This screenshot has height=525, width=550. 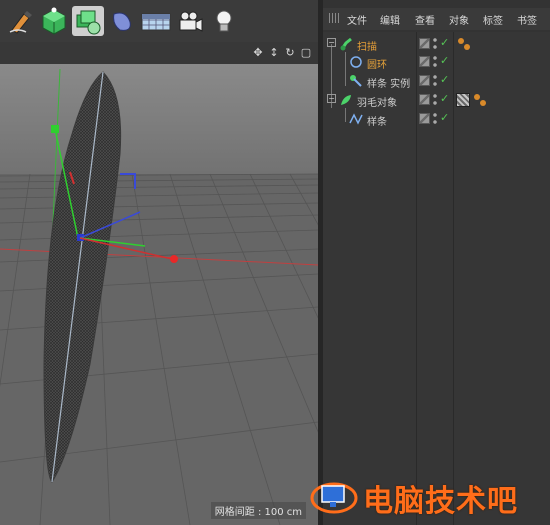 I want to click on dolly-view-icon: ↕, so click(x=274, y=53).